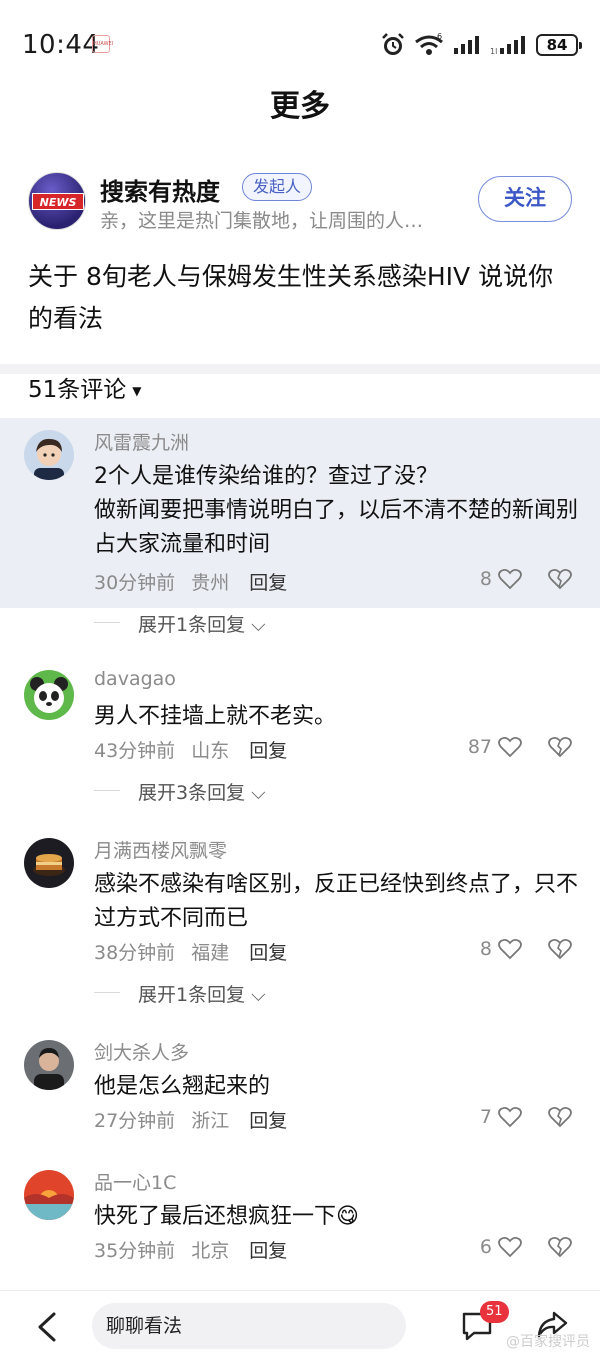  I want to click on comment-location: 北京, so click(210, 1251).